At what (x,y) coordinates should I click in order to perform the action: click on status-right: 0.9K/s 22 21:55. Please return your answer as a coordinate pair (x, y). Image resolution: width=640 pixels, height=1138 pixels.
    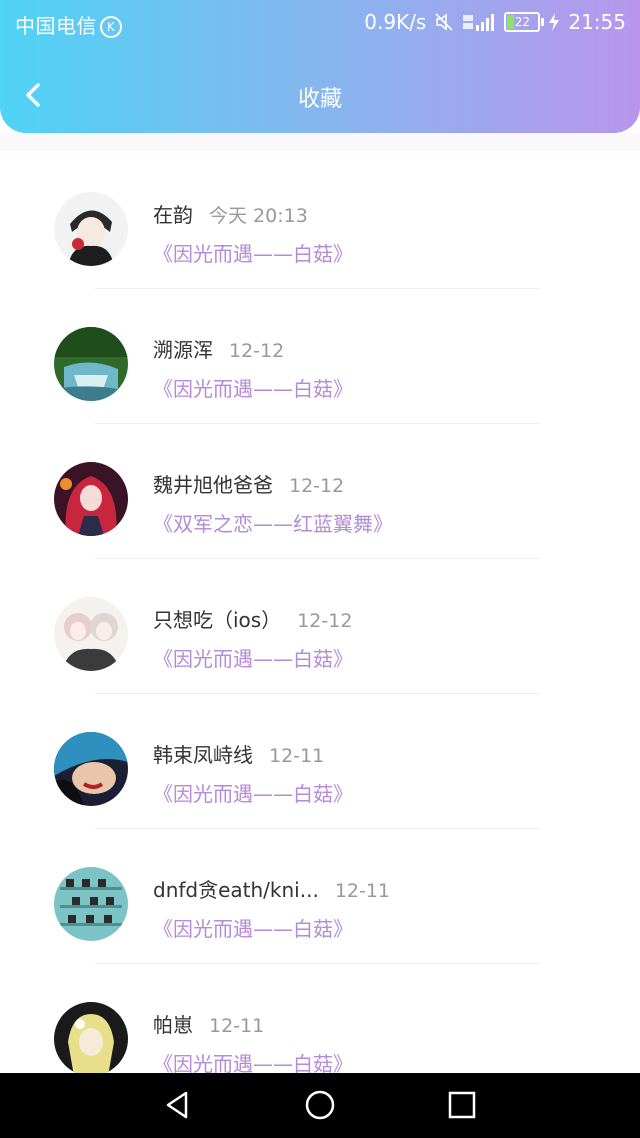
    Looking at the image, I should click on (491, 22).